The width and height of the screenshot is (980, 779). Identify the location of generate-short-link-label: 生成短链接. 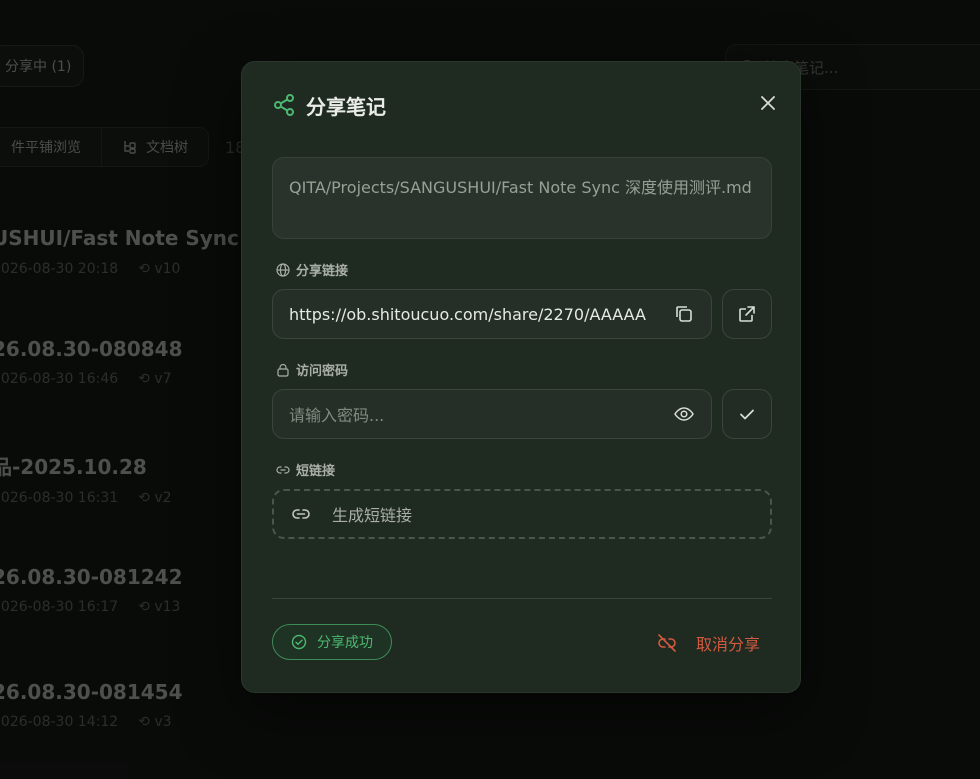
(372, 515).